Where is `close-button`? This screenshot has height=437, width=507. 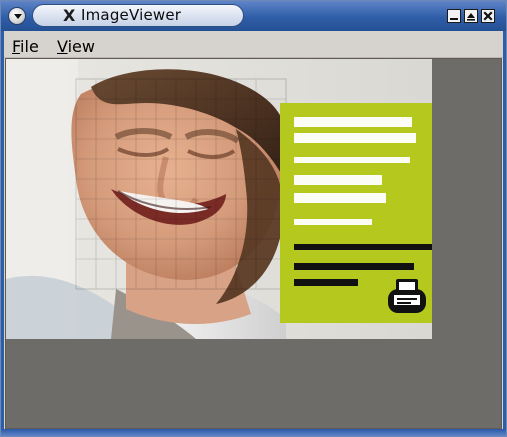 close-button is located at coordinates (488, 16).